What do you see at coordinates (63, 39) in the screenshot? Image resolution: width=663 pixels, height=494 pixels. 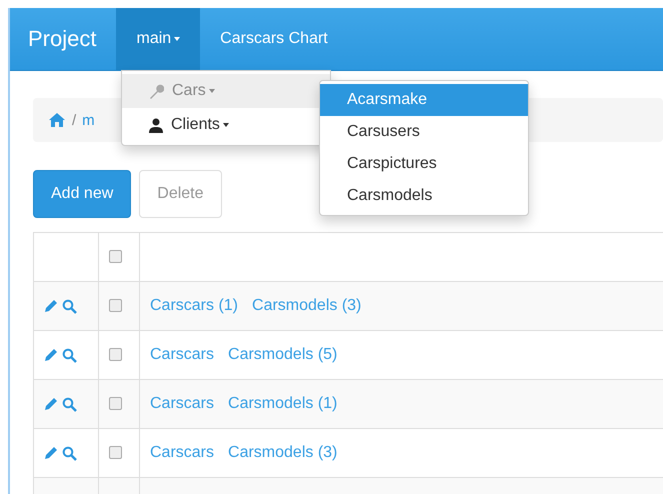 I see `brand-title: Project` at bounding box center [63, 39].